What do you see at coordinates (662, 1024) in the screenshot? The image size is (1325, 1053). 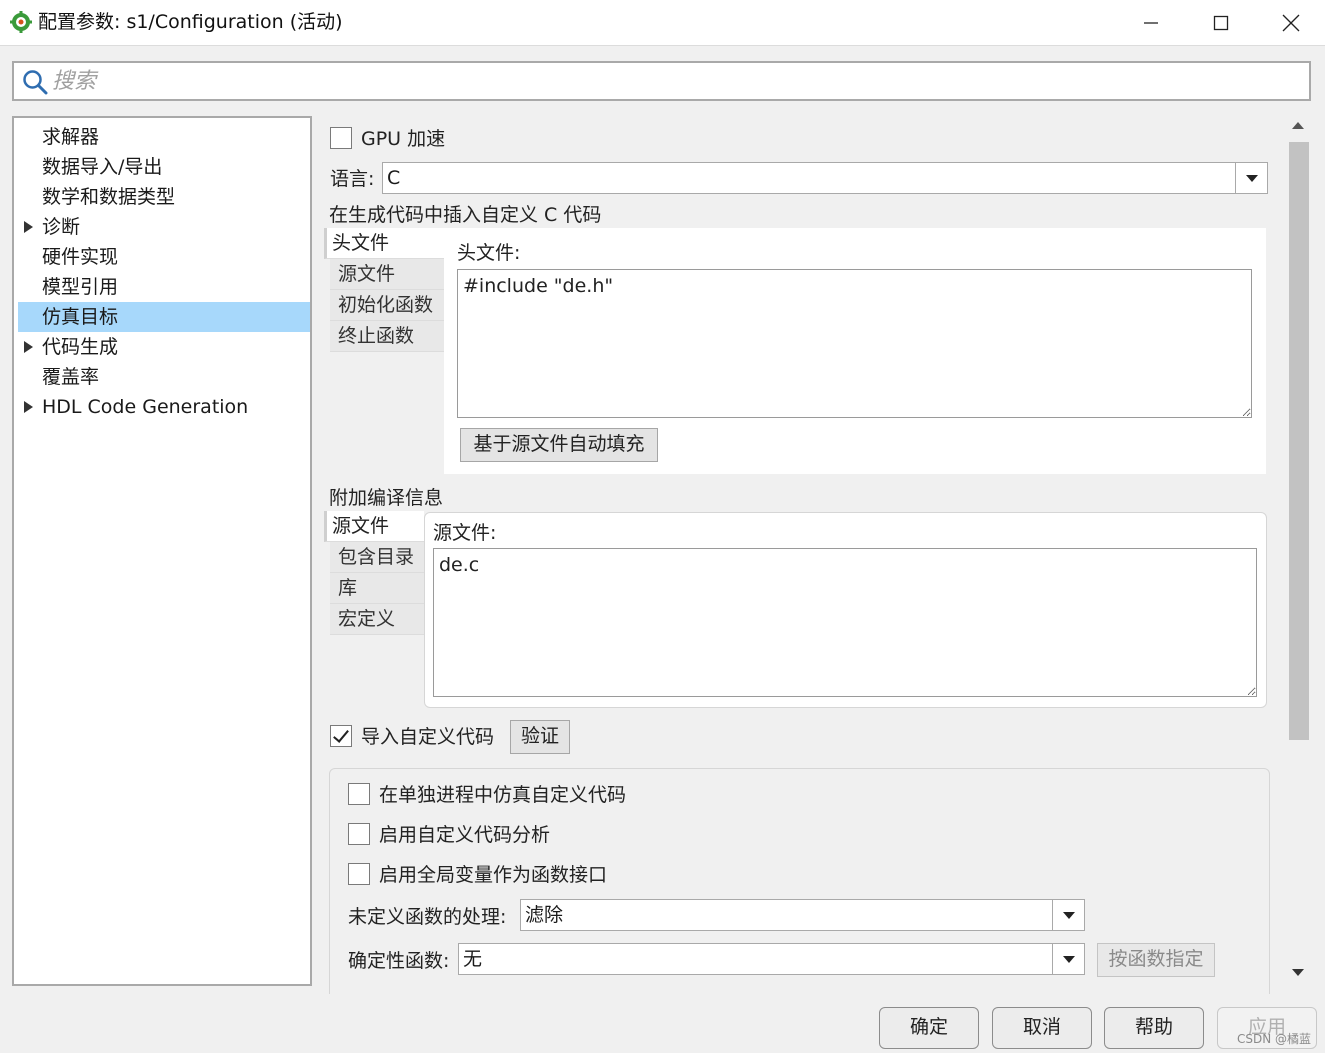 I see `dialog-button-bar: 确定 取消 帮助 应用 CSDN @橘蓝` at bounding box center [662, 1024].